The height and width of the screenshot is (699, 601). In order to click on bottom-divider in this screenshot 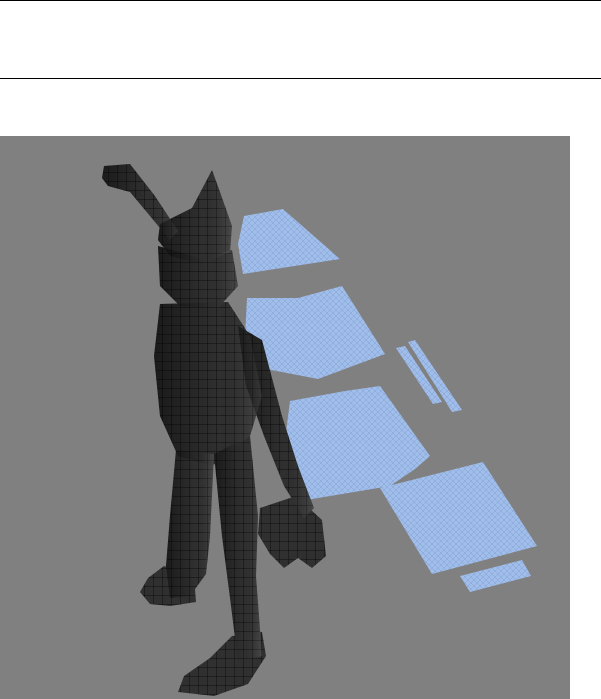, I will do `click(300, 78)`.